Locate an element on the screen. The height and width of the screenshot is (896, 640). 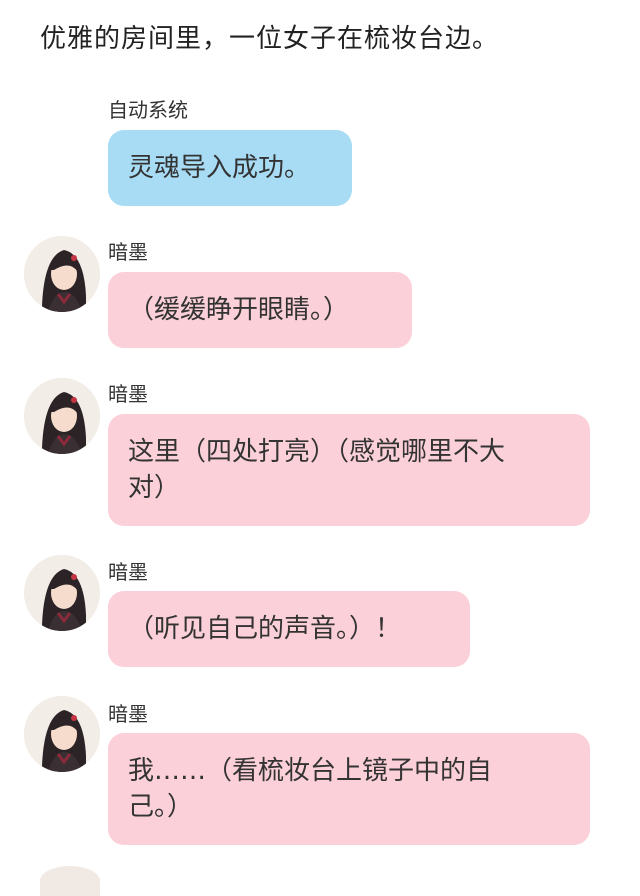
message-bubble: 这里（四处打亮）（感觉哪里不大 对） is located at coordinates (349, 470).